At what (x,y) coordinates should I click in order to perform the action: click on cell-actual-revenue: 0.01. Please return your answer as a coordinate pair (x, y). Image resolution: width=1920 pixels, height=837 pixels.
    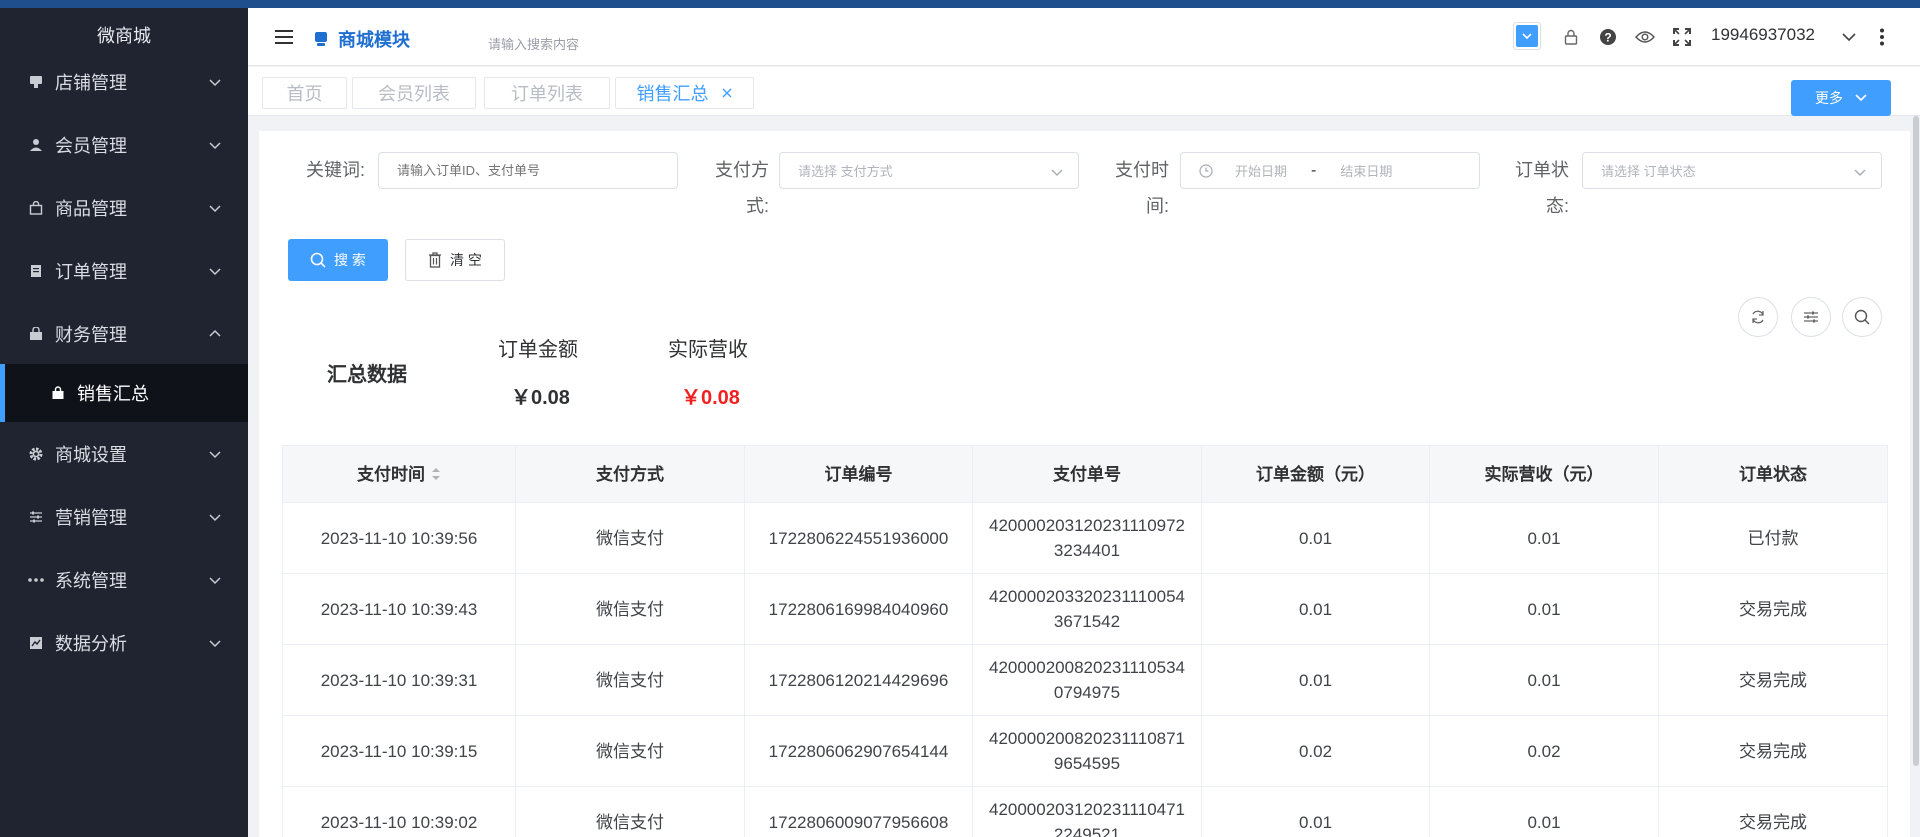
    Looking at the image, I should click on (1543, 609).